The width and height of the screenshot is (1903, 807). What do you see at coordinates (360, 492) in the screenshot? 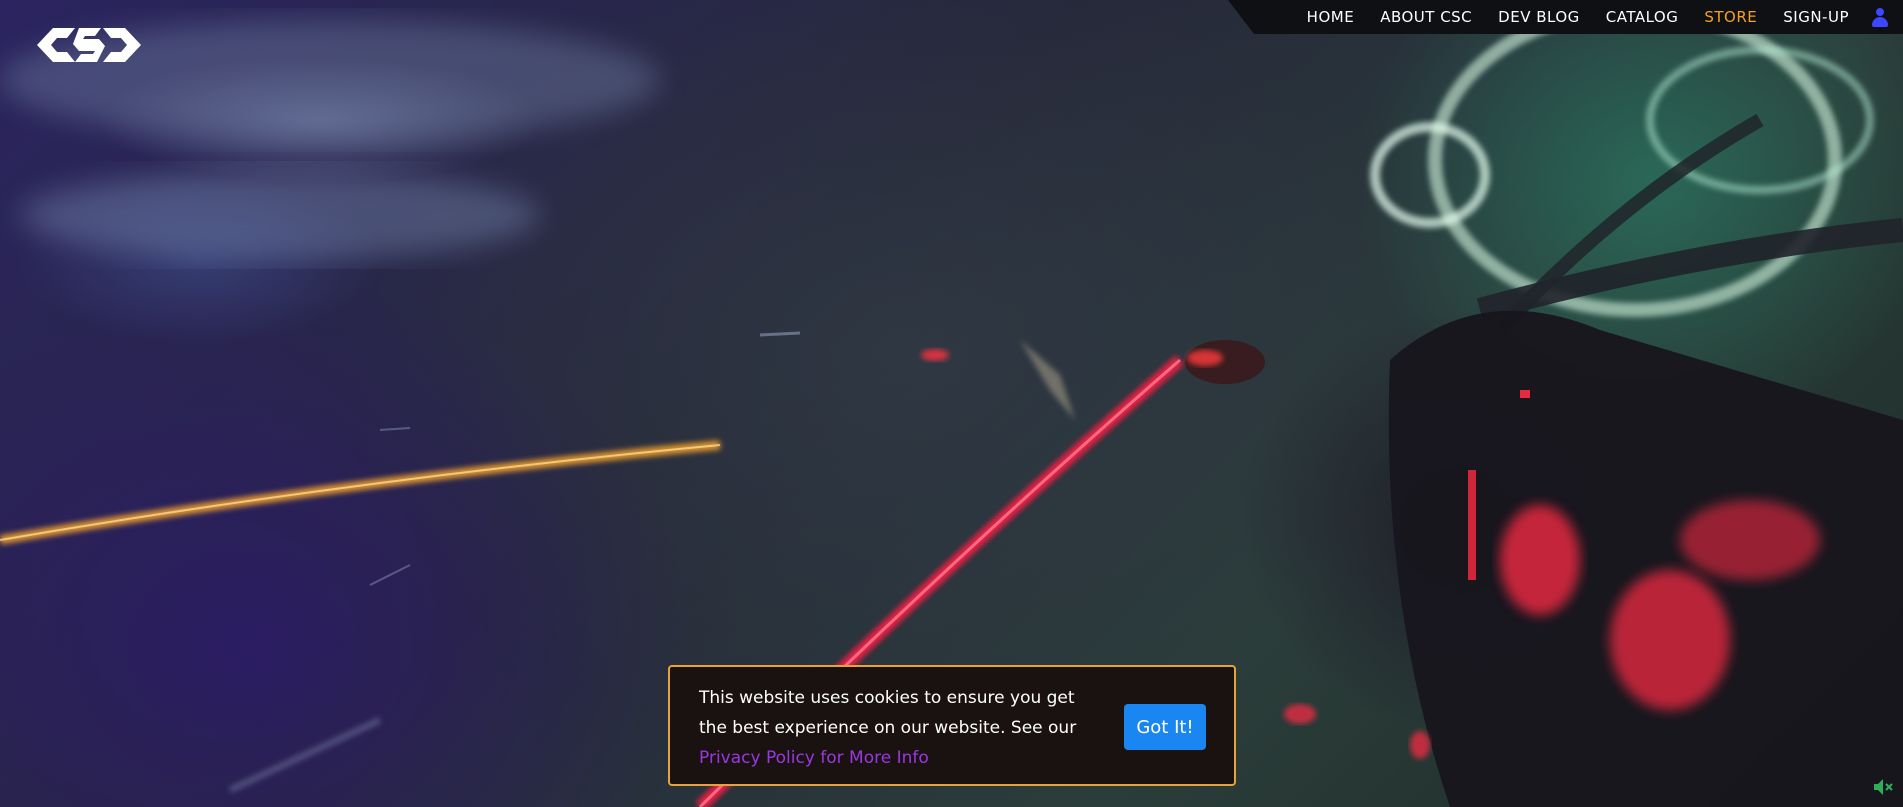
I see `orange-laser` at bounding box center [360, 492].